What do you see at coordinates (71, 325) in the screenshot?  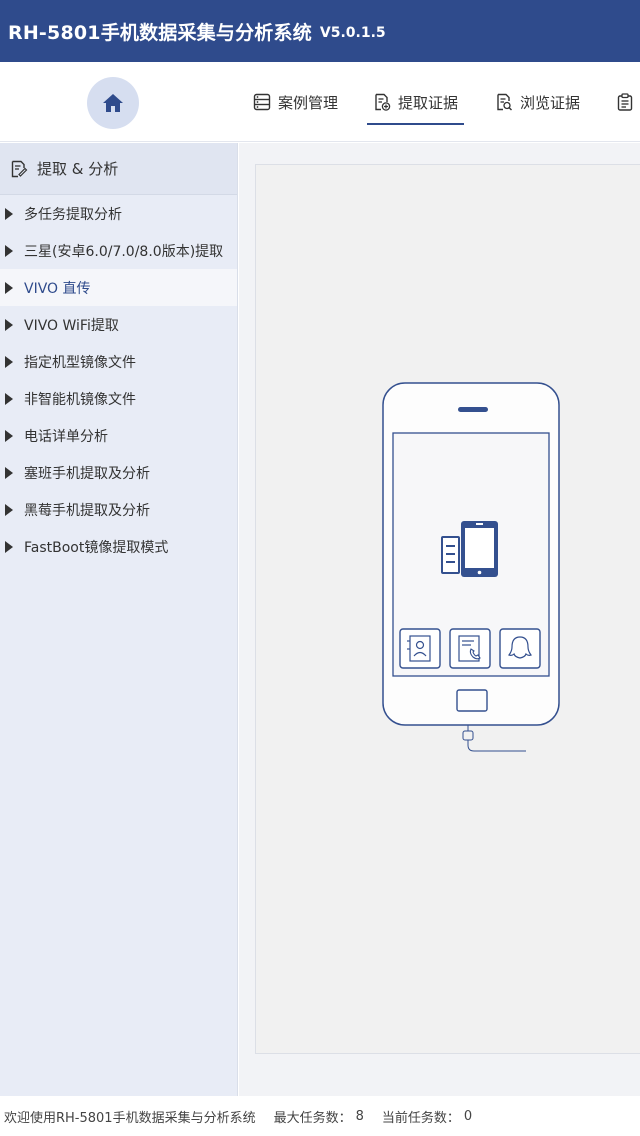 I see `sidebar-item-label: VIVO WiFi提取` at bounding box center [71, 325].